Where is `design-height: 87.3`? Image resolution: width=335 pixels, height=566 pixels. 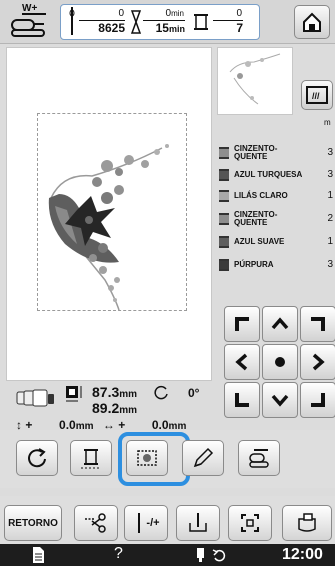 design-height: 87.3 is located at coordinates (106, 392).